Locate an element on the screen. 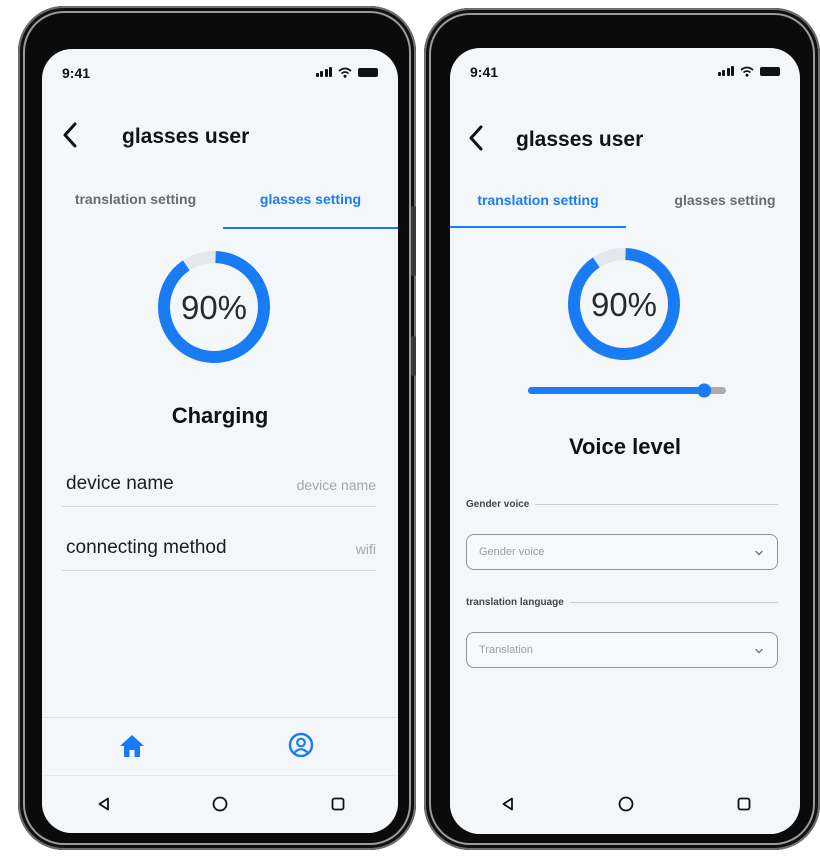  translation-language-section: translation language is located at coordinates (622, 602).